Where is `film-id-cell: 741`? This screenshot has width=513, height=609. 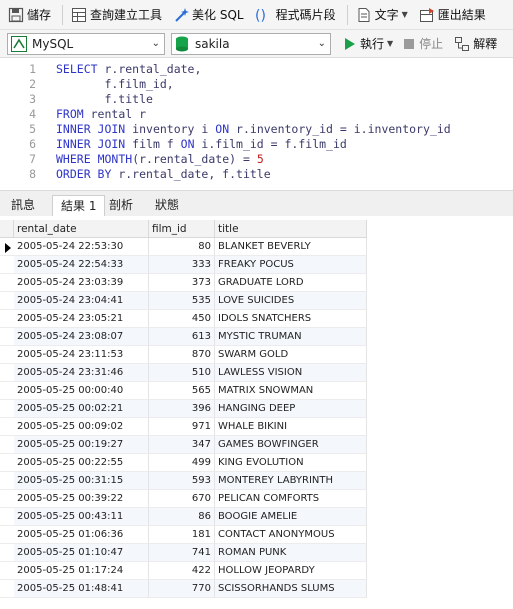
film-id-cell: 741 is located at coordinates (182, 553).